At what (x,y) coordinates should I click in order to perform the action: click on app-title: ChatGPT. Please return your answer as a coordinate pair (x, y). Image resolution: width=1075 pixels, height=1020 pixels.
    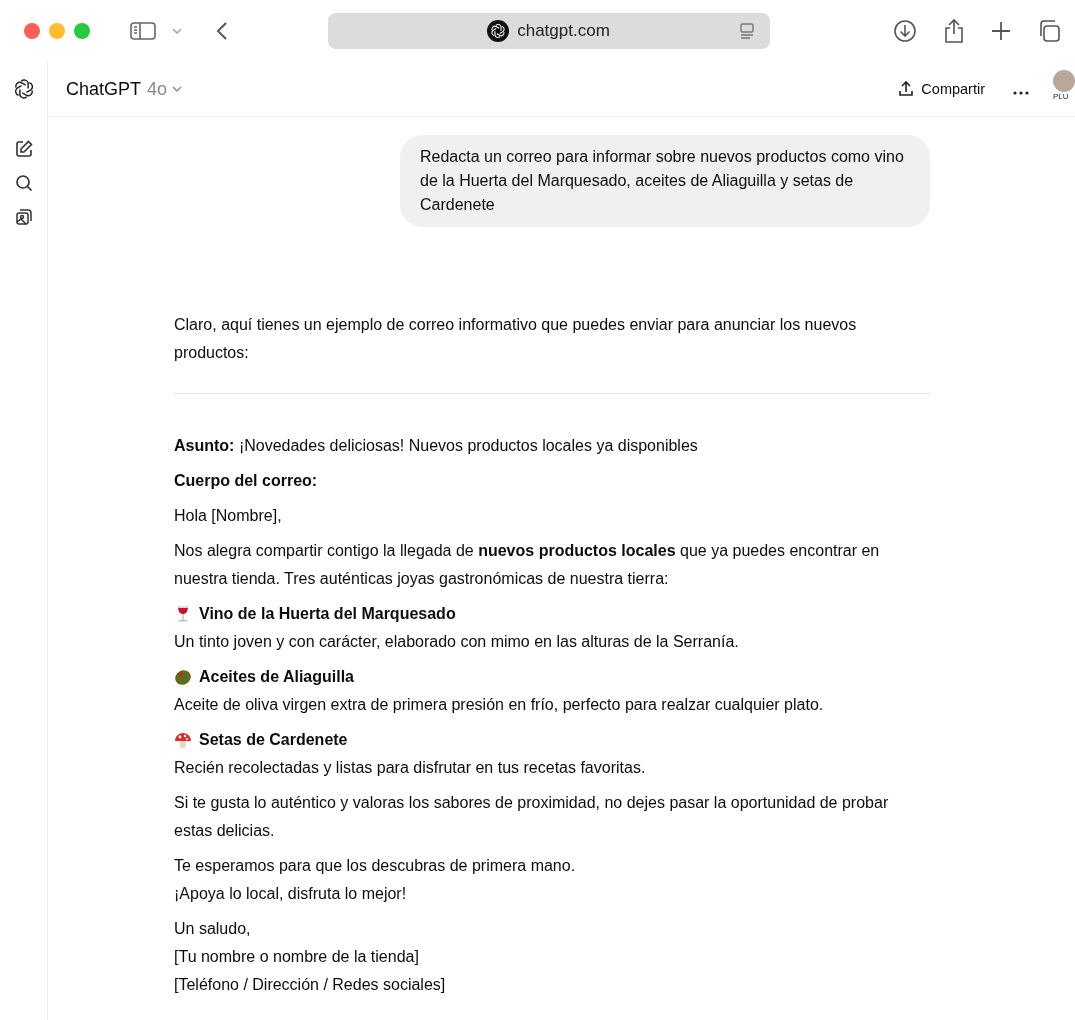
    Looking at the image, I should click on (104, 89).